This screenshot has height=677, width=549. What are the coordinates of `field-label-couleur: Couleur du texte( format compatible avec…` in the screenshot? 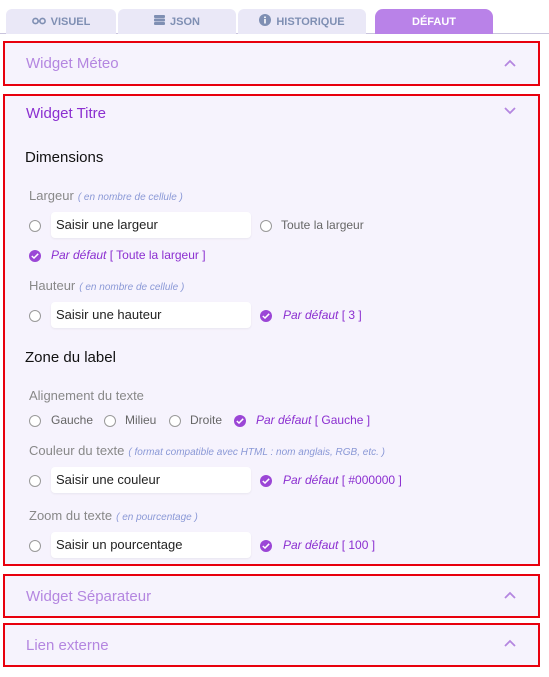 It's located at (207, 450).